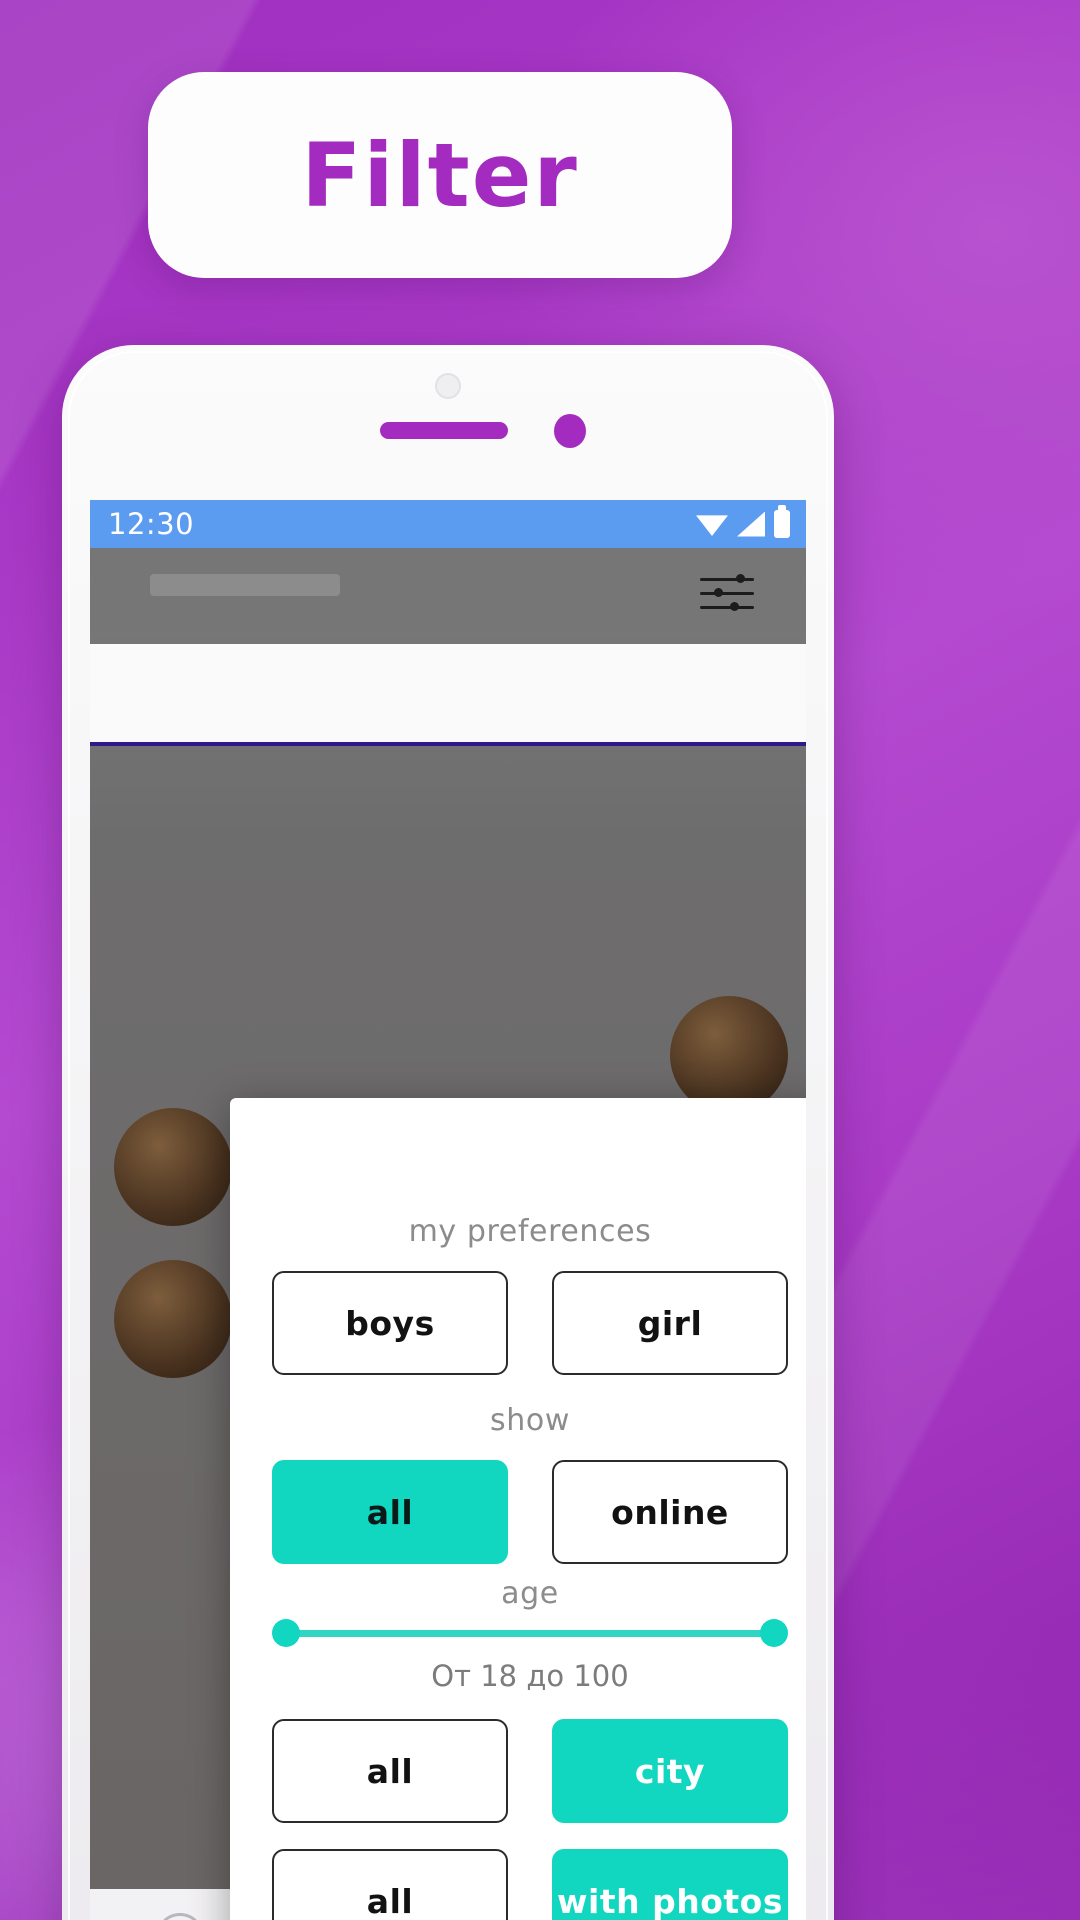 Image resolution: width=1080 pixels, height=1920 pixels. I want to click on app-avatar-column-left, so click(173, 1243).